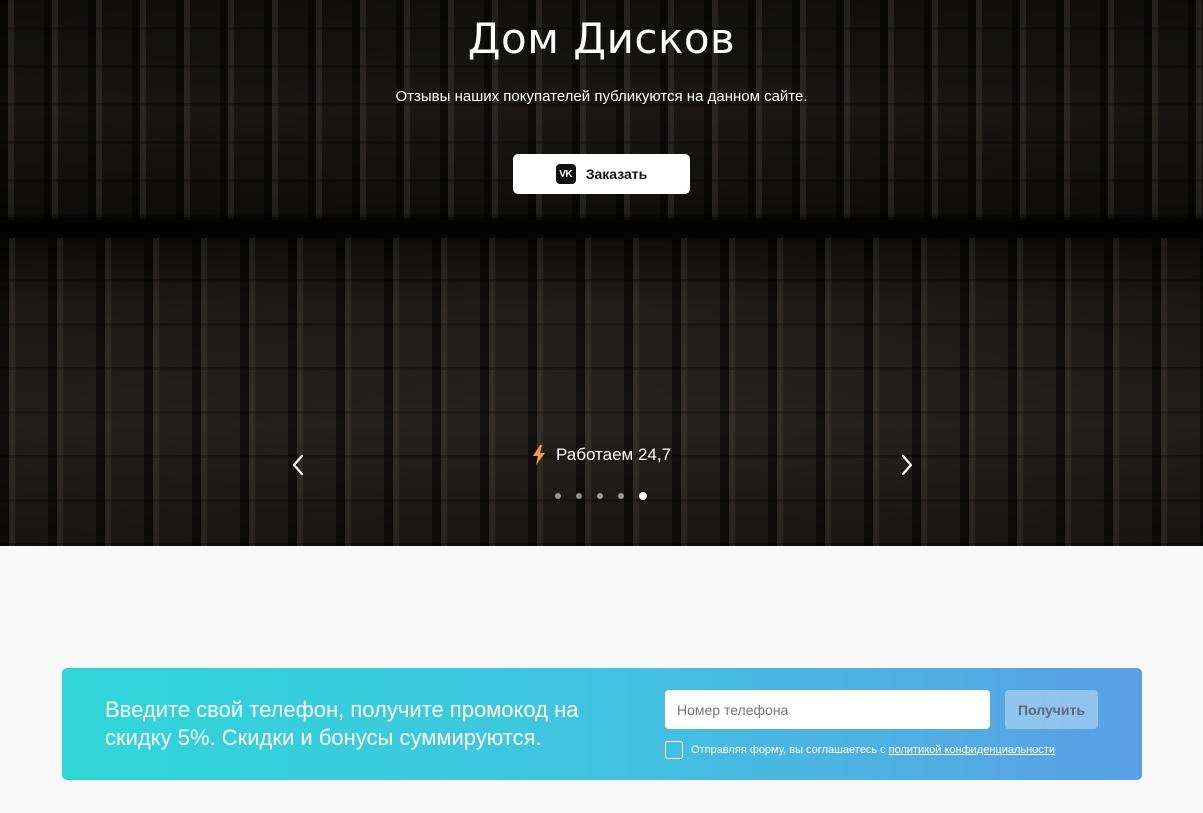 Image resolution: width=1203 pixels, height=813 pixels. What do you see at coordinates (1051, 709) in the screenshot?
I see `get-promo-button: Получить` at bounding box center [1051, 709].